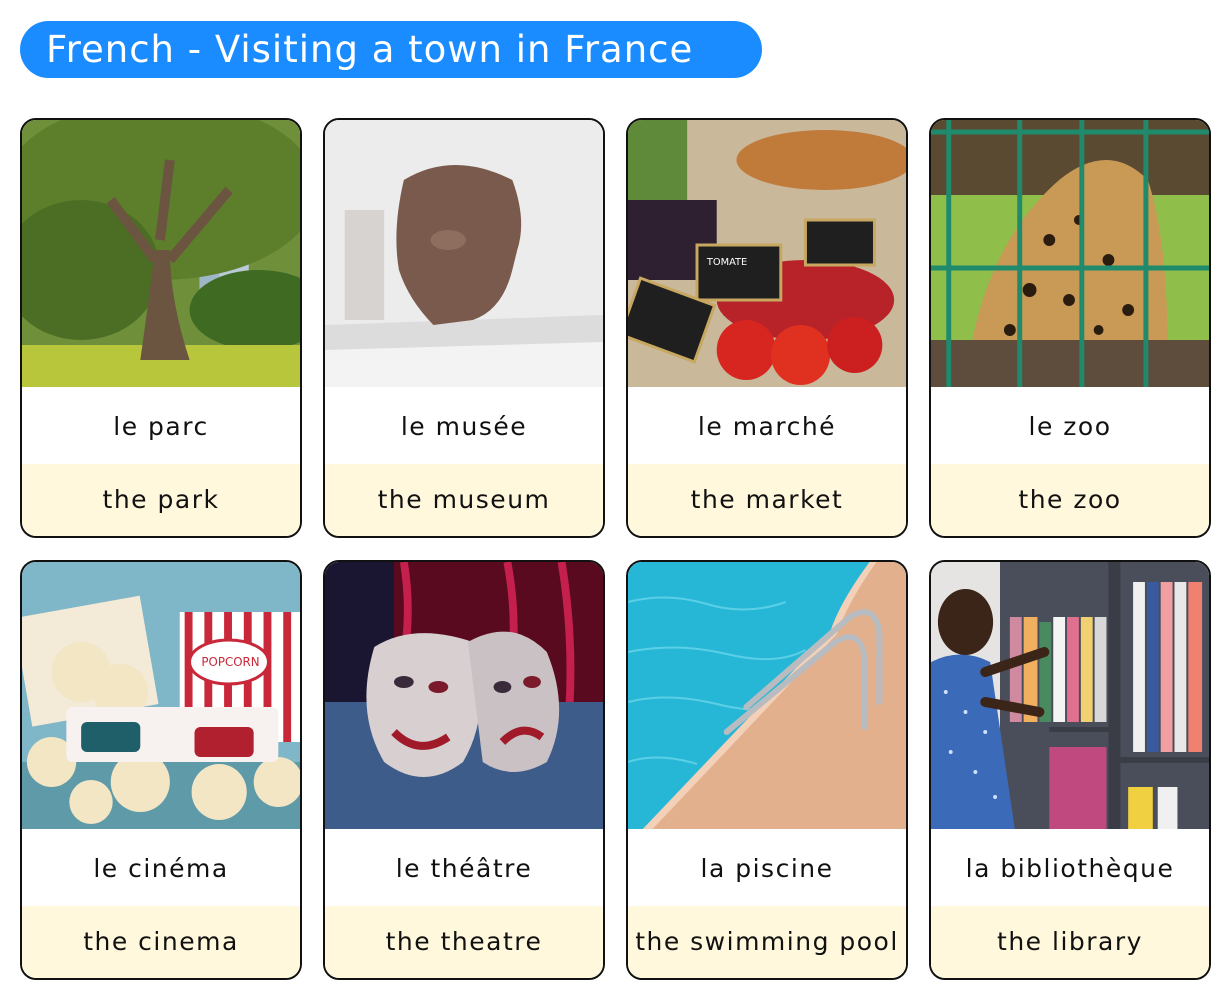 This screenshot has width=1232, height=1006. Describe the element at coordinates (1070, 425) in the screenshot. I see `french-word: le zoo` at that location.